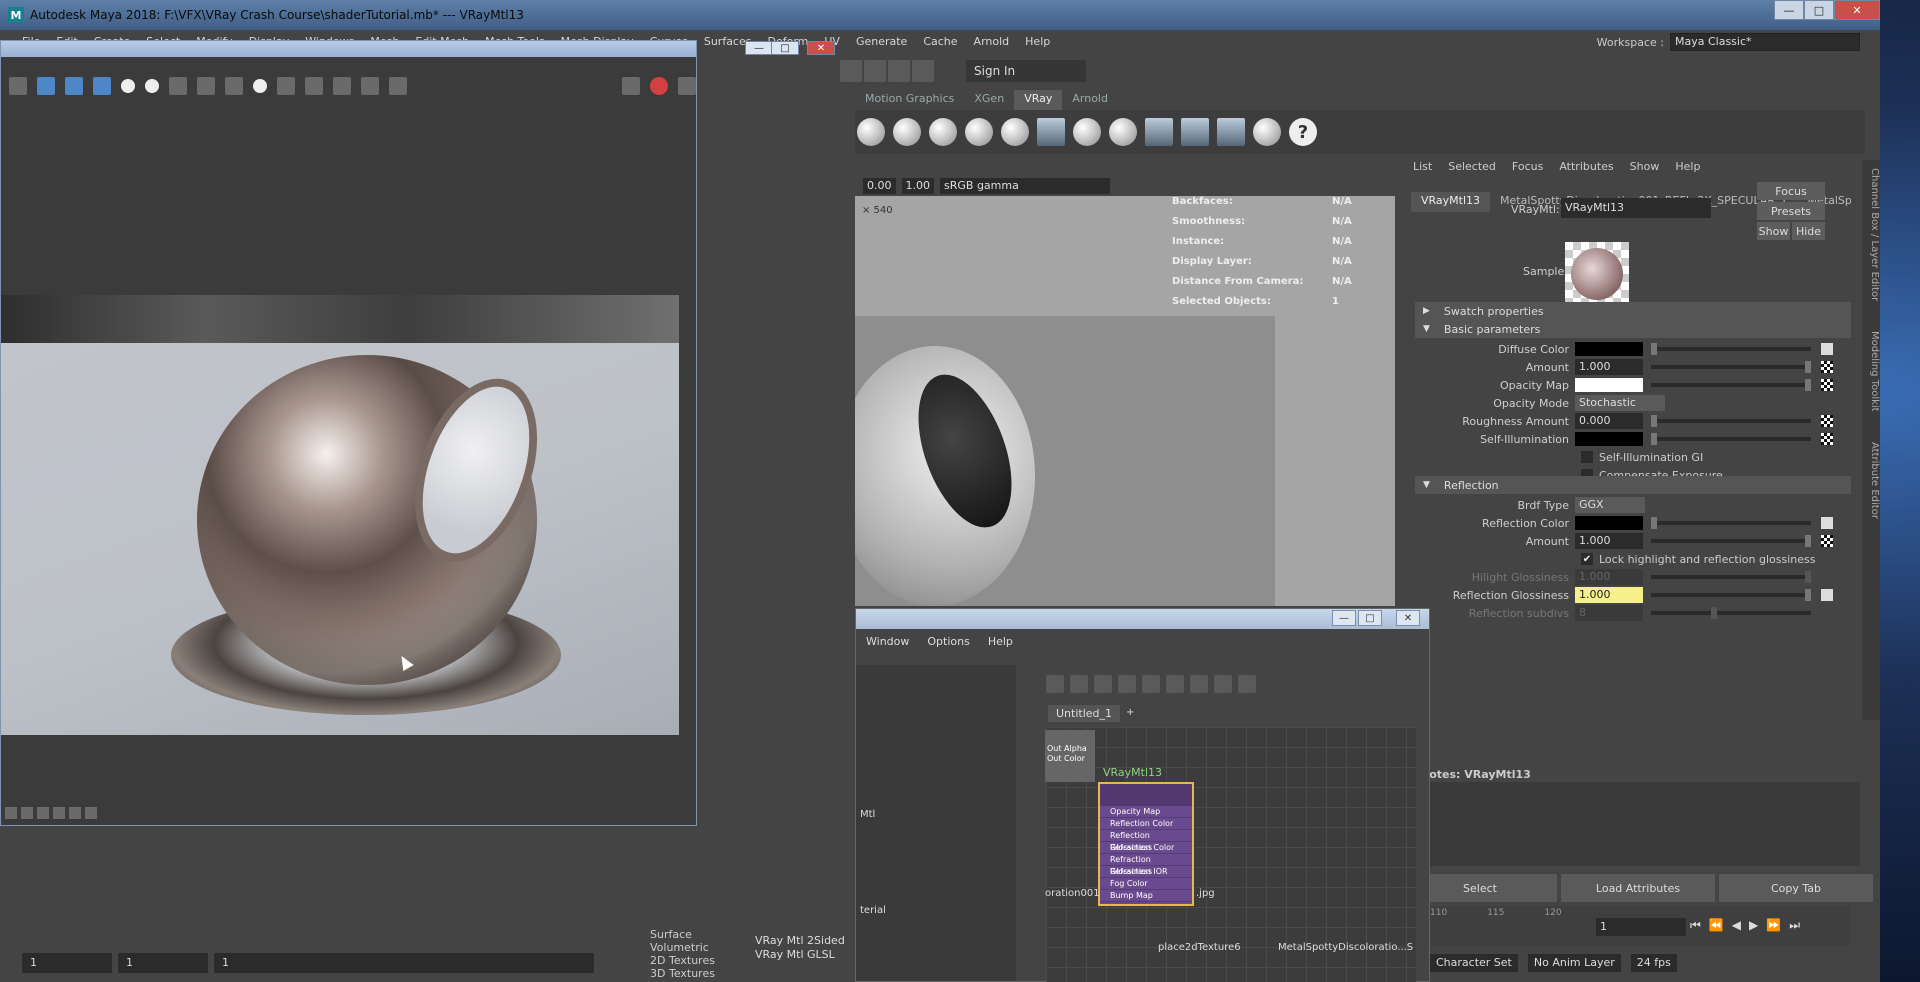 The height and width of the screenshot is (982, 1920). What do you see at coordinates (1636, 208) in the screenshot?
I see `node-name-field: VRayMtl13` at bounding box center [1636, 208].